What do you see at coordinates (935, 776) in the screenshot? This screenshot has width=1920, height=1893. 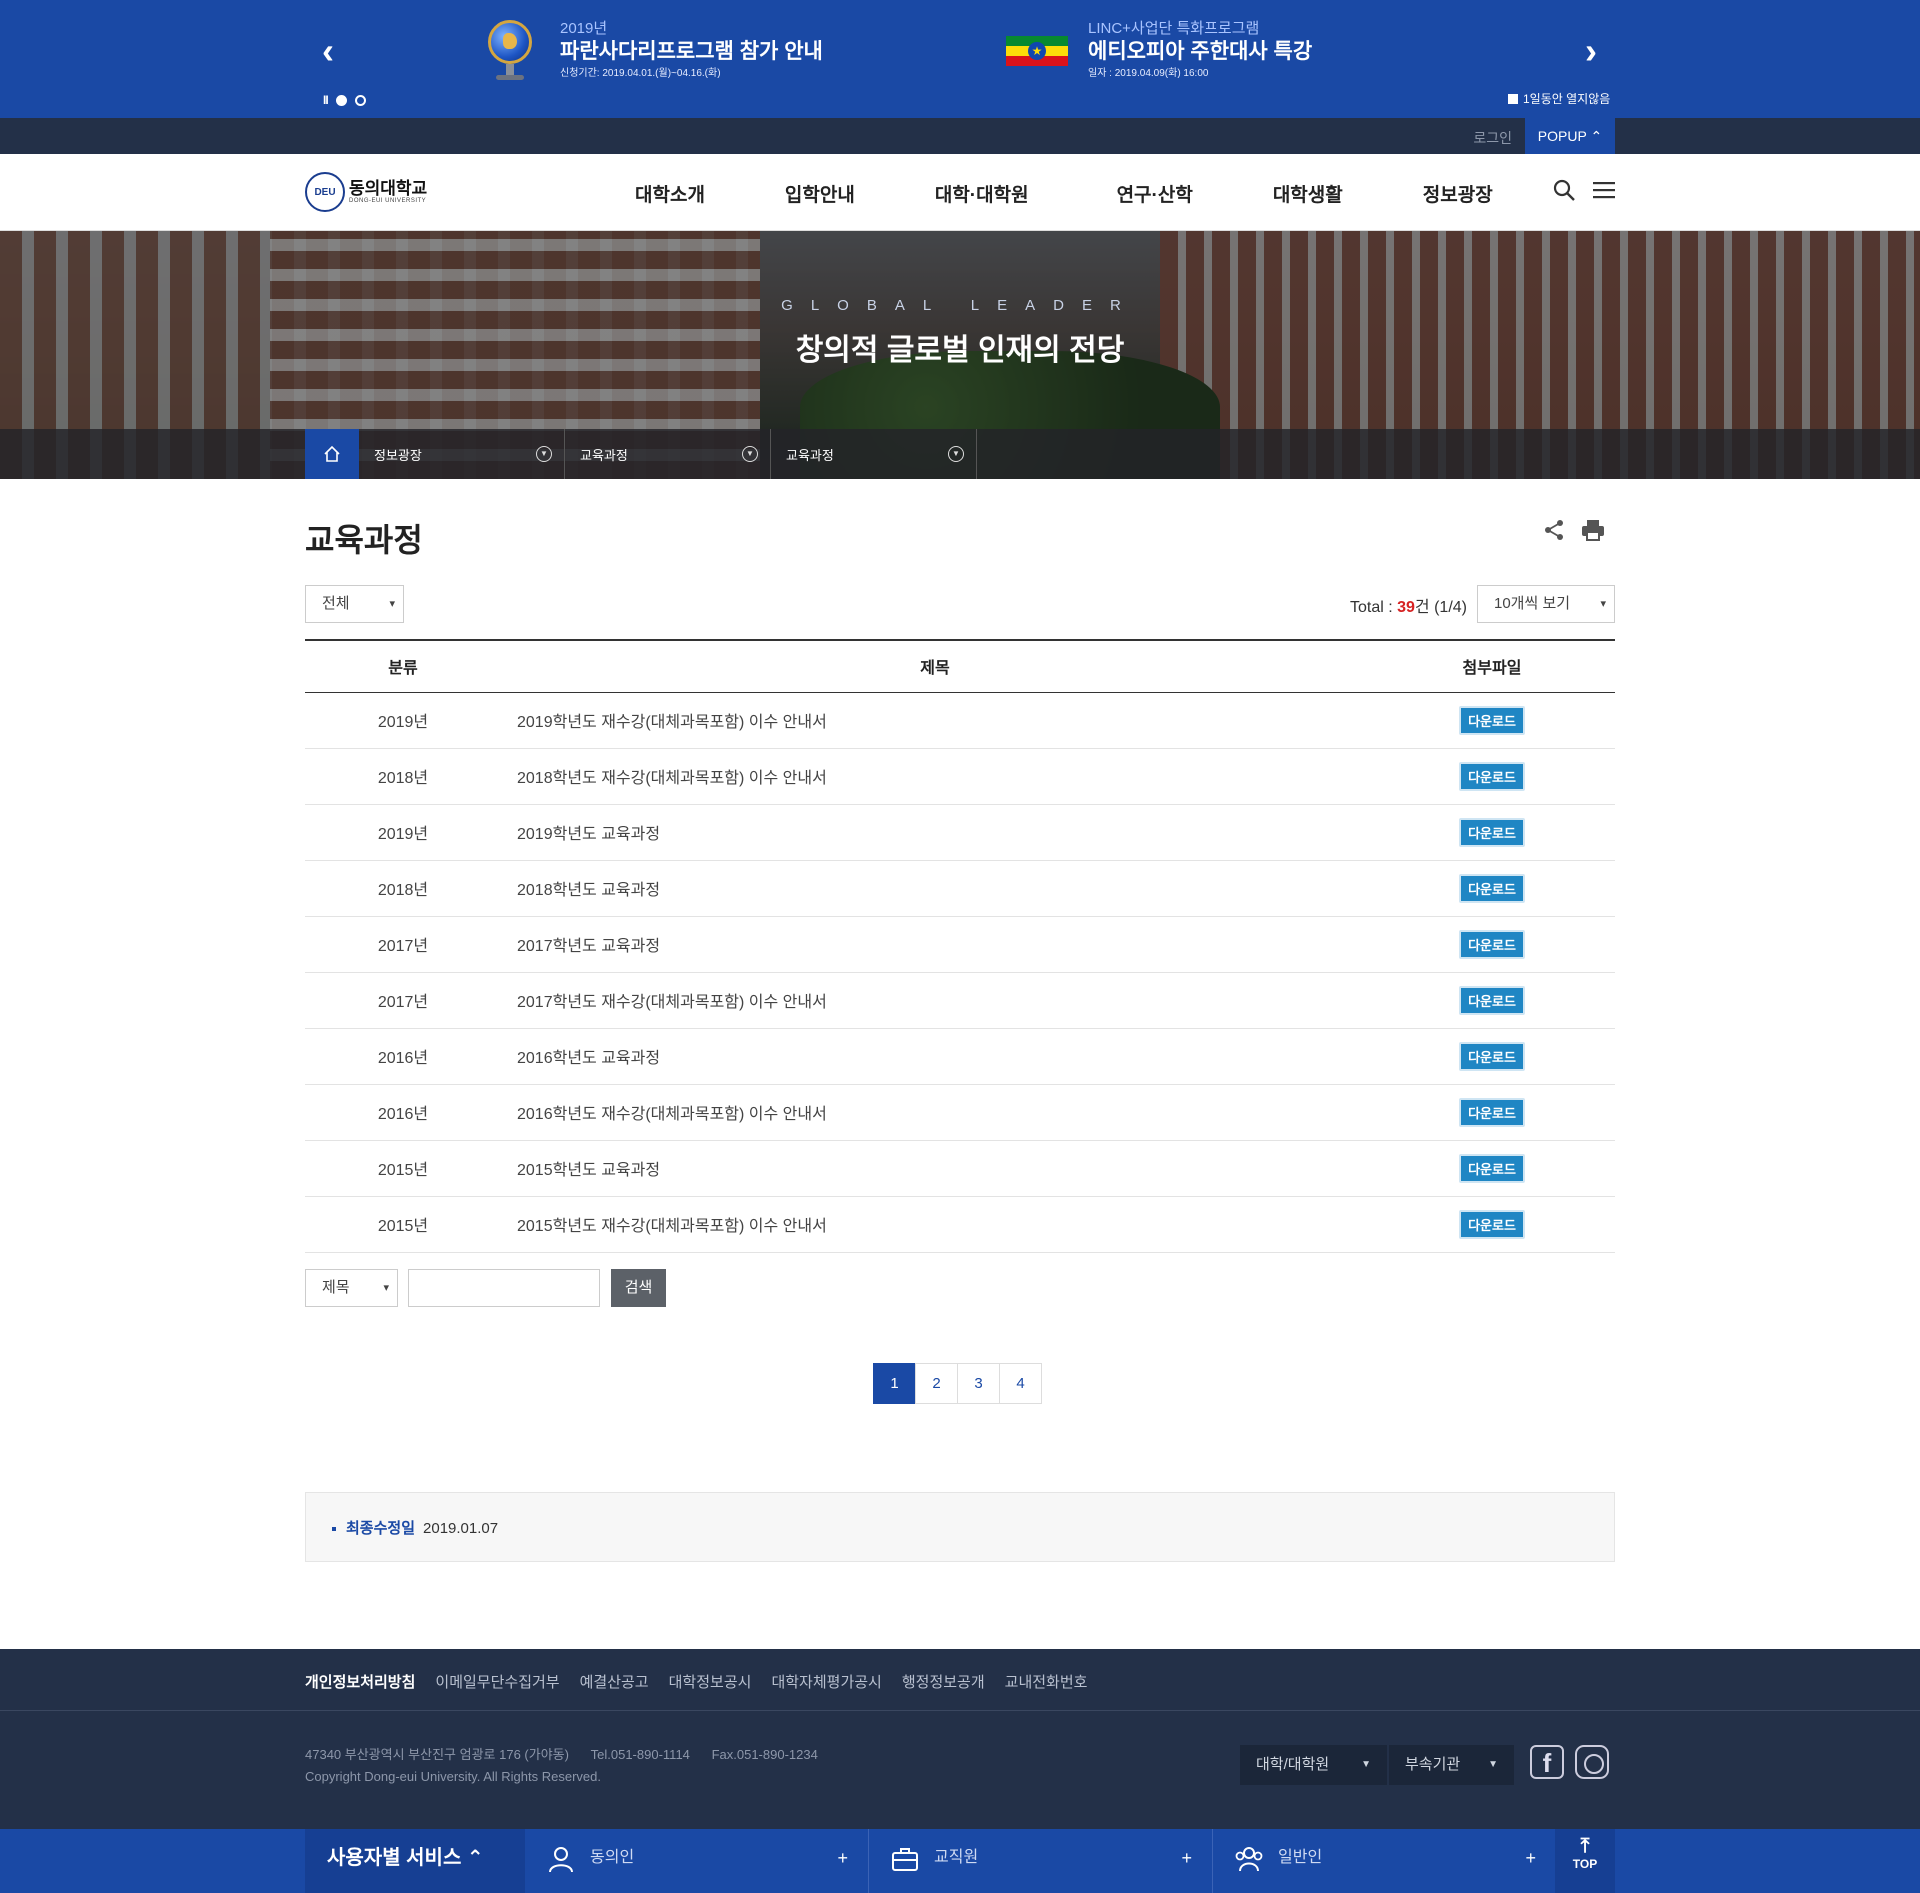 I see `row-title: 2018학년도 재수강(대체과목포함) 이수 안내서` at bounding box center [935, 776].